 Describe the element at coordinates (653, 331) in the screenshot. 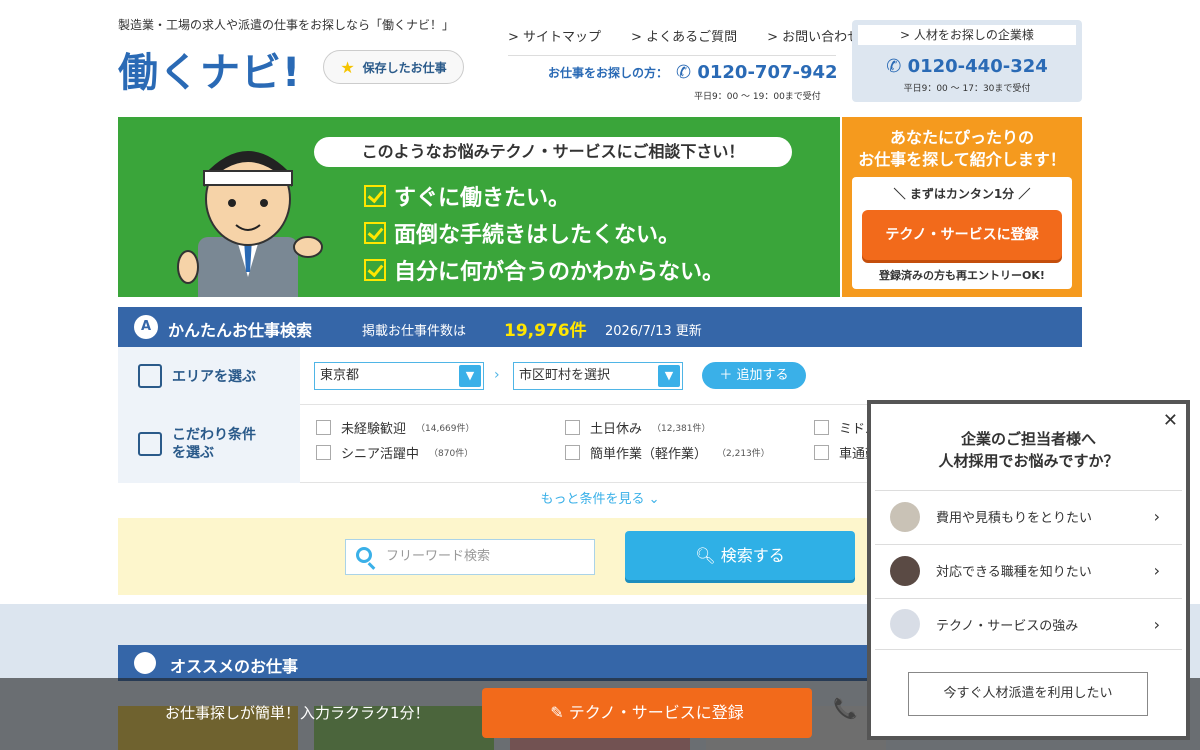

I see `update-date: 2026/7/13 更新` at that location.